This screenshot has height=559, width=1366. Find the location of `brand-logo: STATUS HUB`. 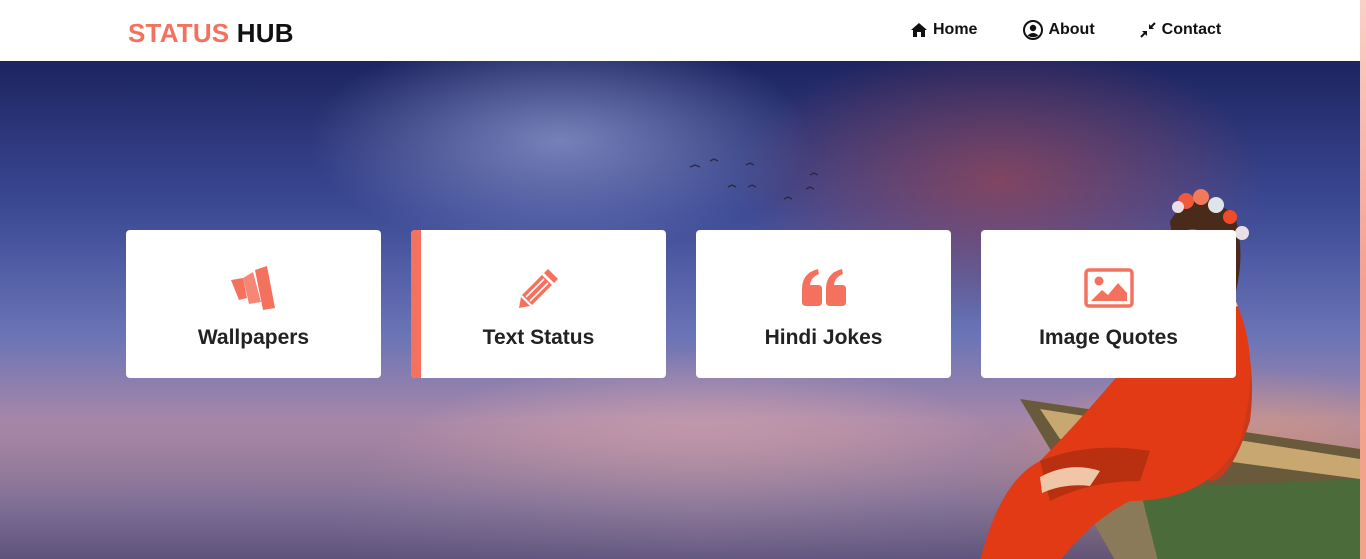

brand-logo: STATUS HUB is located at coordinates (211, 33).